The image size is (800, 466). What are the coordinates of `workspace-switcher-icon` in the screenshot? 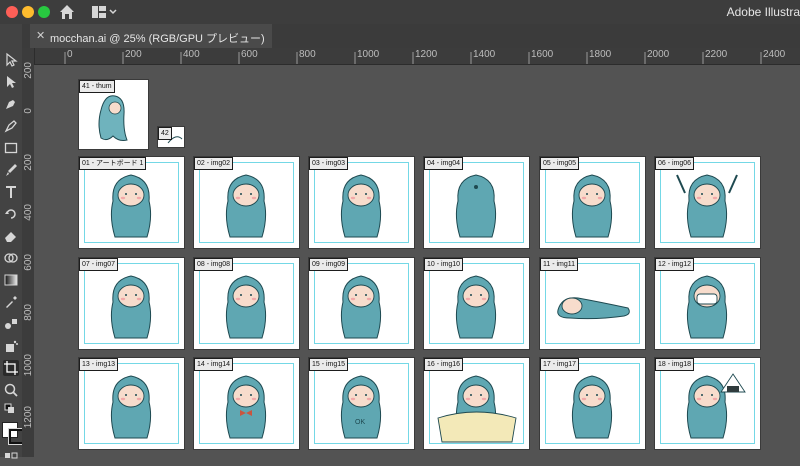 It's located at (105, 12).